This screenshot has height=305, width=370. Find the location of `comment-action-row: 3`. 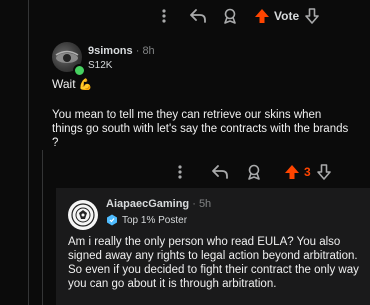

comment-action-row: 3 is located at coordinates (251, 172).